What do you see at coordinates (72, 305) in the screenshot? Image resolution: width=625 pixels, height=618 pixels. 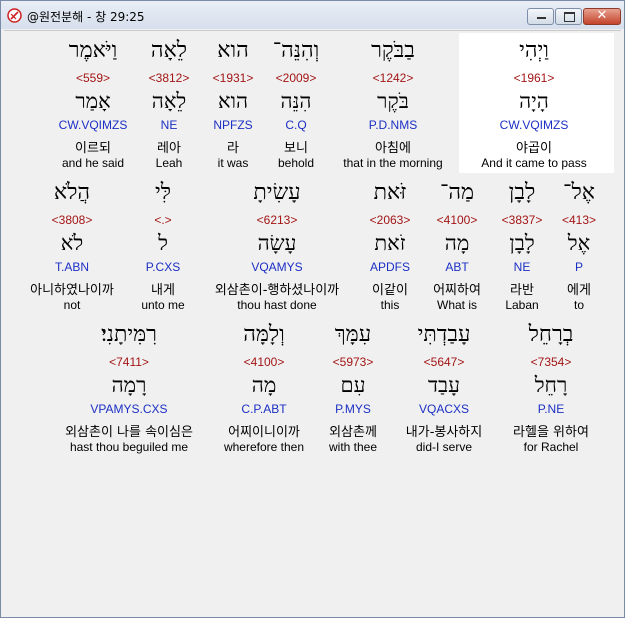 I see `english-gloss: not` at bounding box center [72, 305].